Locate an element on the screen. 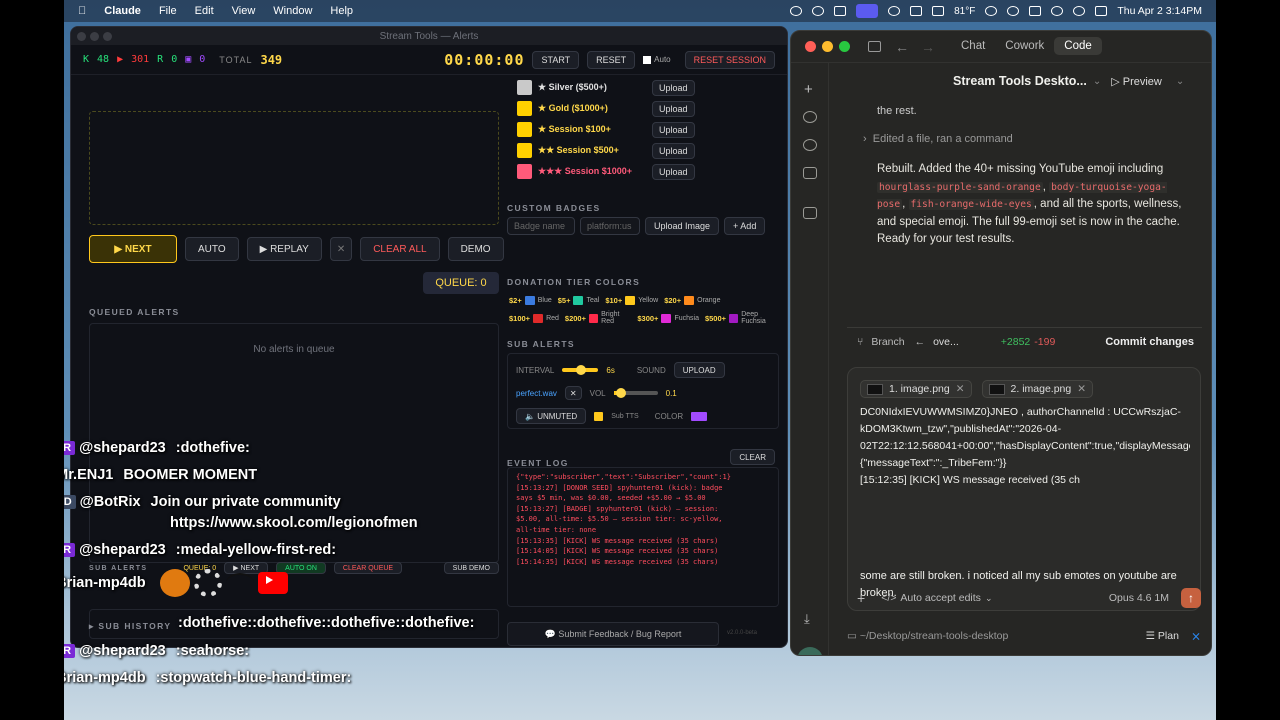 The image size is (1280, 720). tool-summary: › Edited a file, ran a command is located at coordinates (938, 139).